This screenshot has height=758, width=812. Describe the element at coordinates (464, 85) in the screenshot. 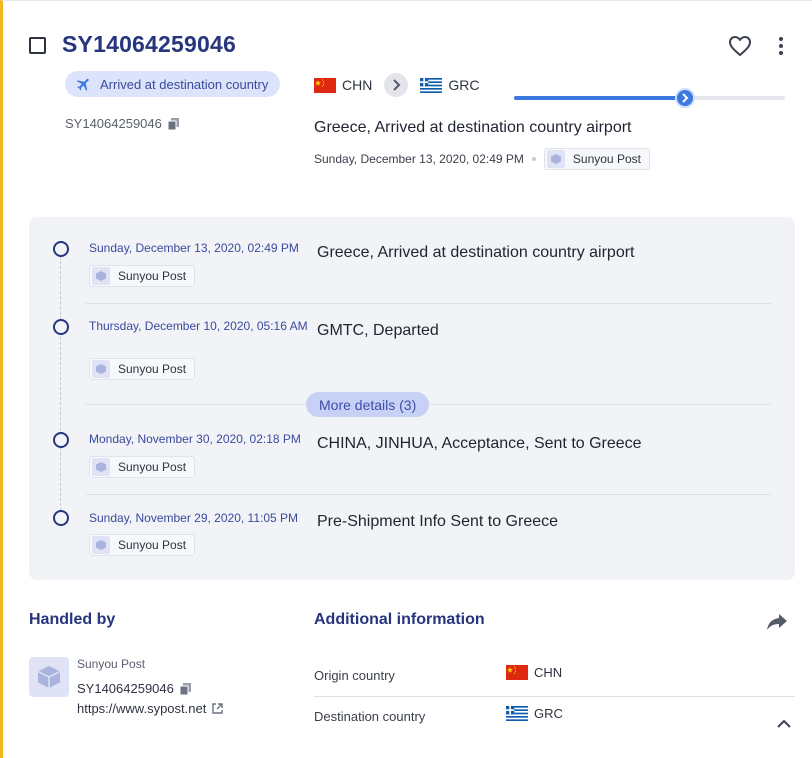

I see `destination-code: GRC` at that location.